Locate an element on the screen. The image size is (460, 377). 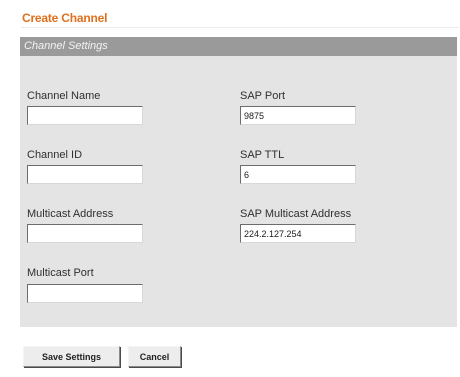
multicast-address-input is located at coordinates (85, 233).